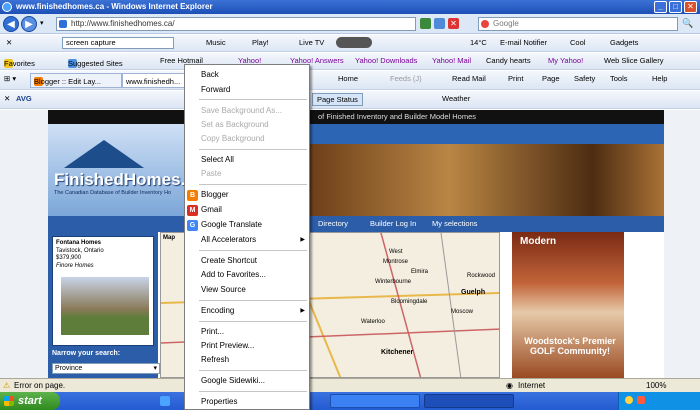 The width and height of the screenshot is (700, 410). I want to click on menu-item-view-source: View Source, so click(223, 289).